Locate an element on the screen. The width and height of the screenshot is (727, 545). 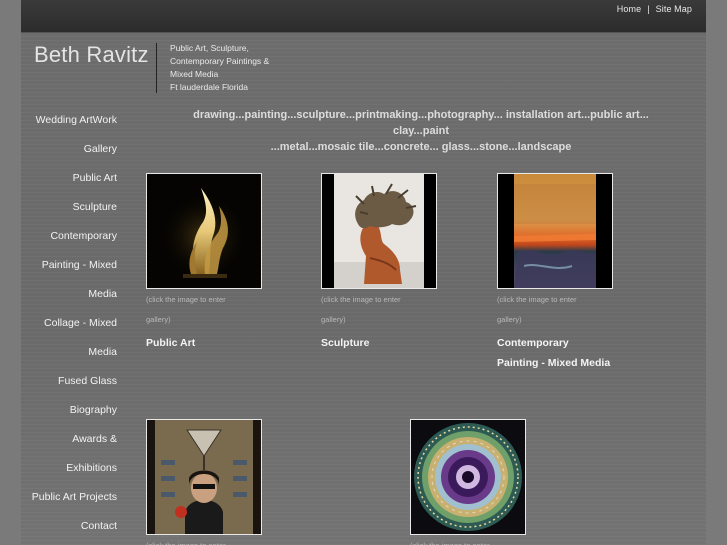
sculpture-thumbnail is located at coordinates (379, 231).